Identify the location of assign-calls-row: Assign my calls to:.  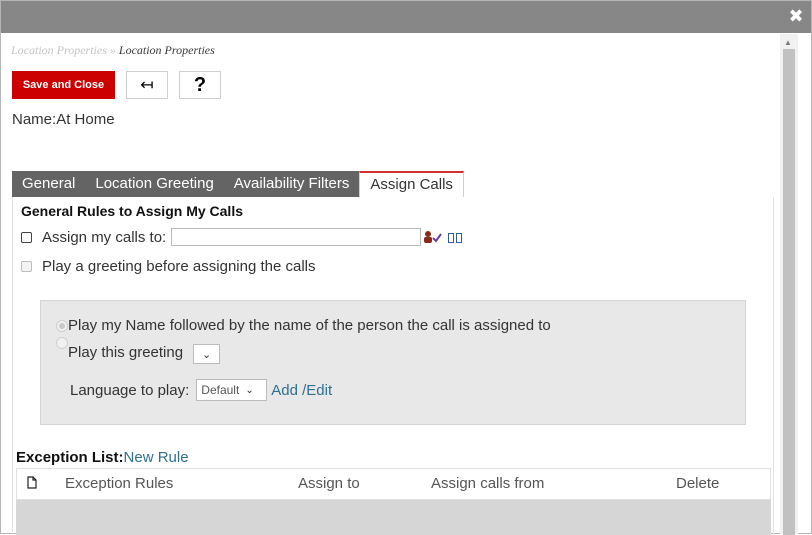
(242, 237).